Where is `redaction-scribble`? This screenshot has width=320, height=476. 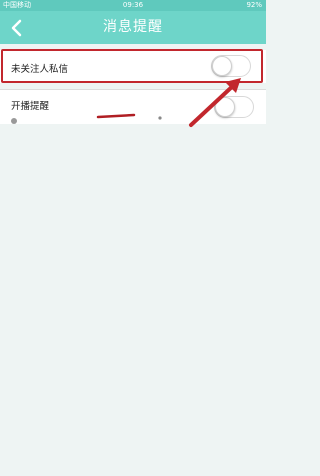 redaction-scribble is located at coordinates (105, 123).